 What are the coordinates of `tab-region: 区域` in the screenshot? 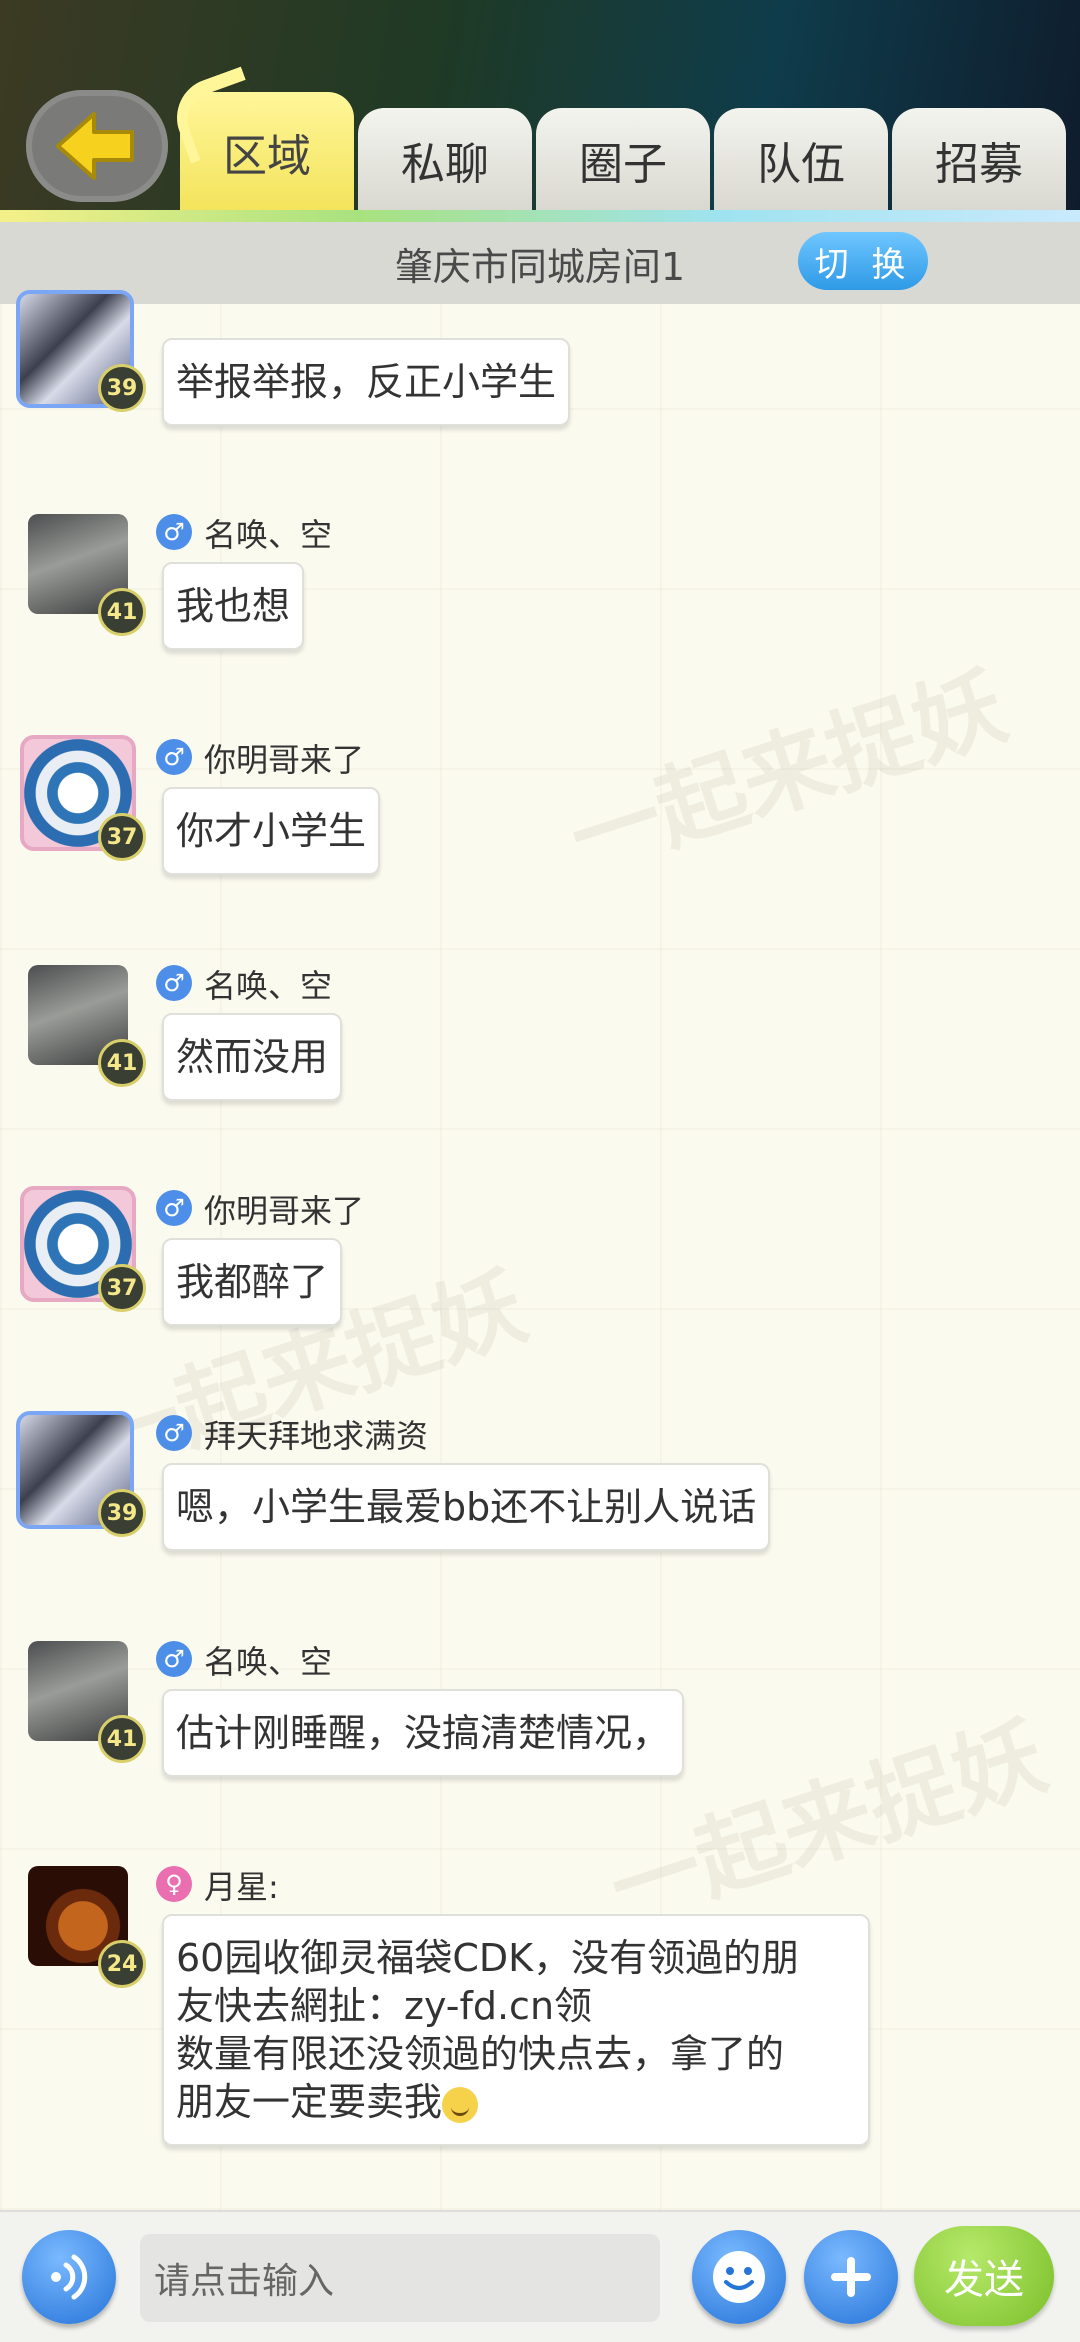 It's located at (267, 152).